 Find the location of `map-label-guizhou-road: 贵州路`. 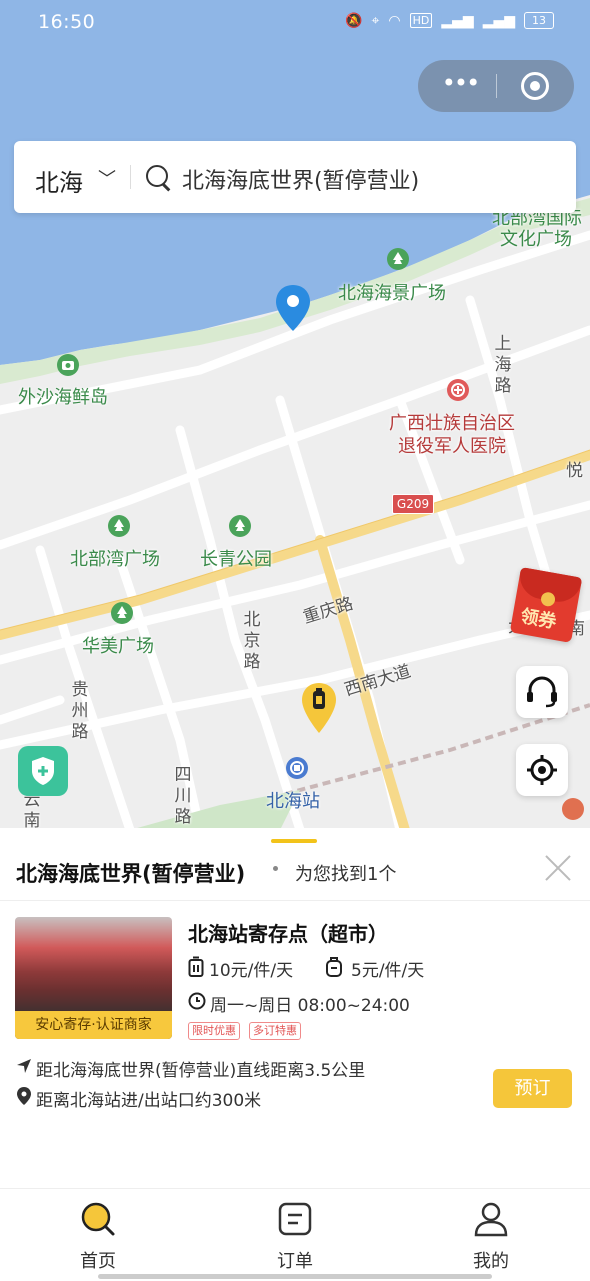

map-label-guizhou-road: 贵州路 is located at coordinates (80, 711).